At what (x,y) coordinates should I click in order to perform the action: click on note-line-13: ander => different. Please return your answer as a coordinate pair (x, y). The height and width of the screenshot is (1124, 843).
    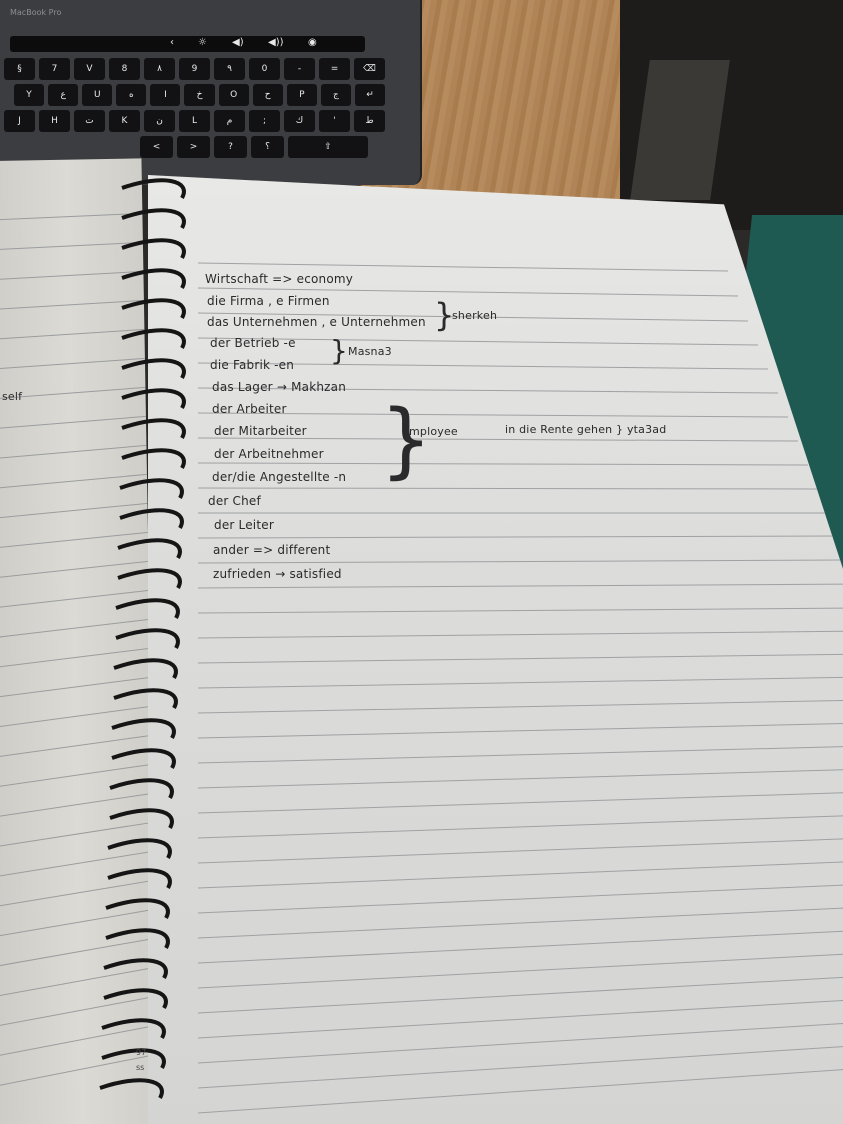
    Looking at the image, I should click on (272, 550).